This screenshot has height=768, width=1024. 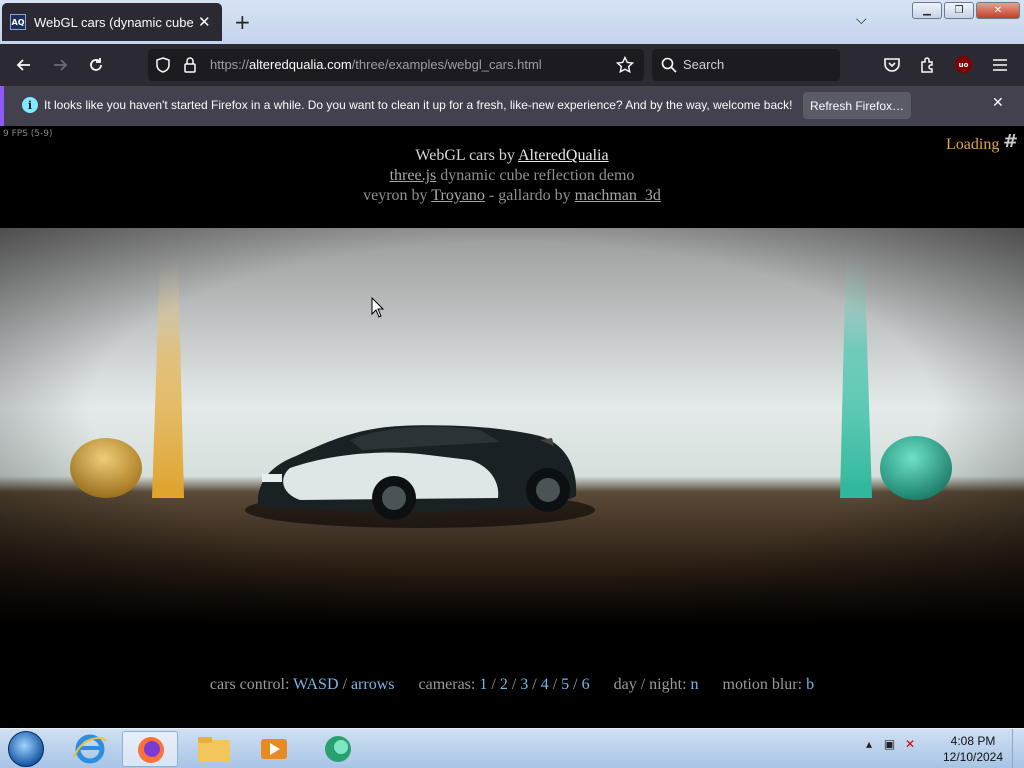 I want to click on system-tray: ▴ ▣ ✕, so click(x=890, y=744).